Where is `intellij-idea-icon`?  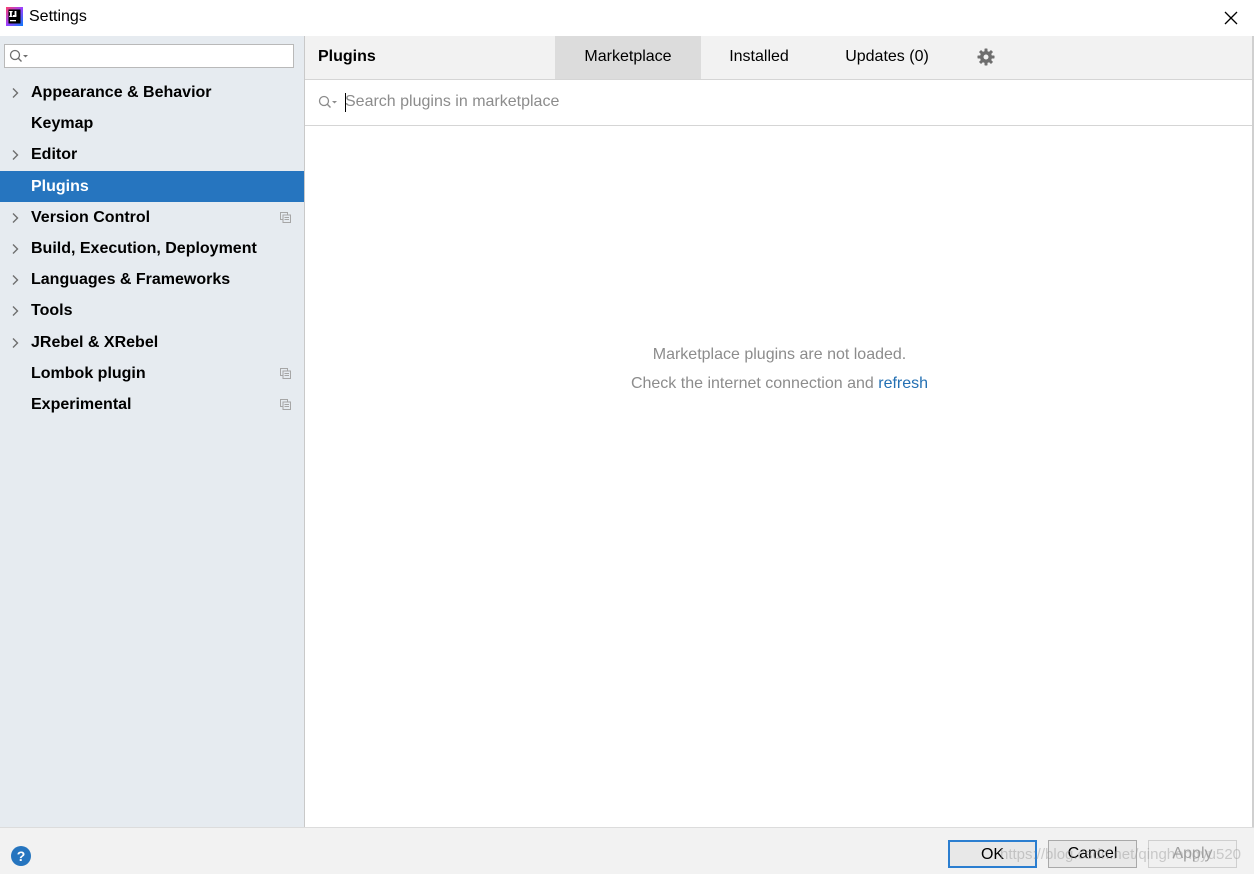
intellij-idea-icon is located at coordinates (14, 16).